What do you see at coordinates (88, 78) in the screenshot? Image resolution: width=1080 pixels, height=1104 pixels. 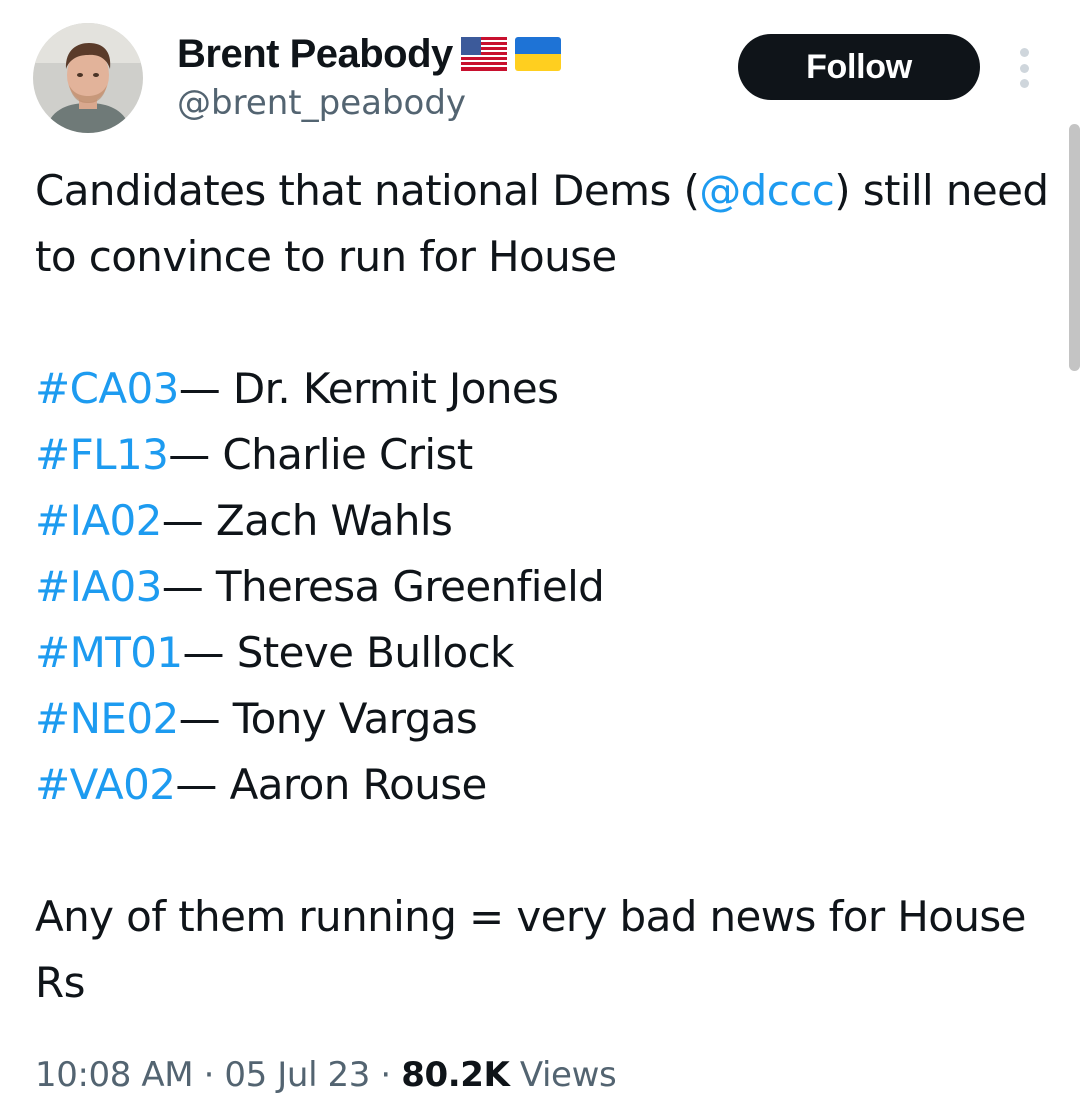 I see `author-avatar` at bounding box center [88, 78].